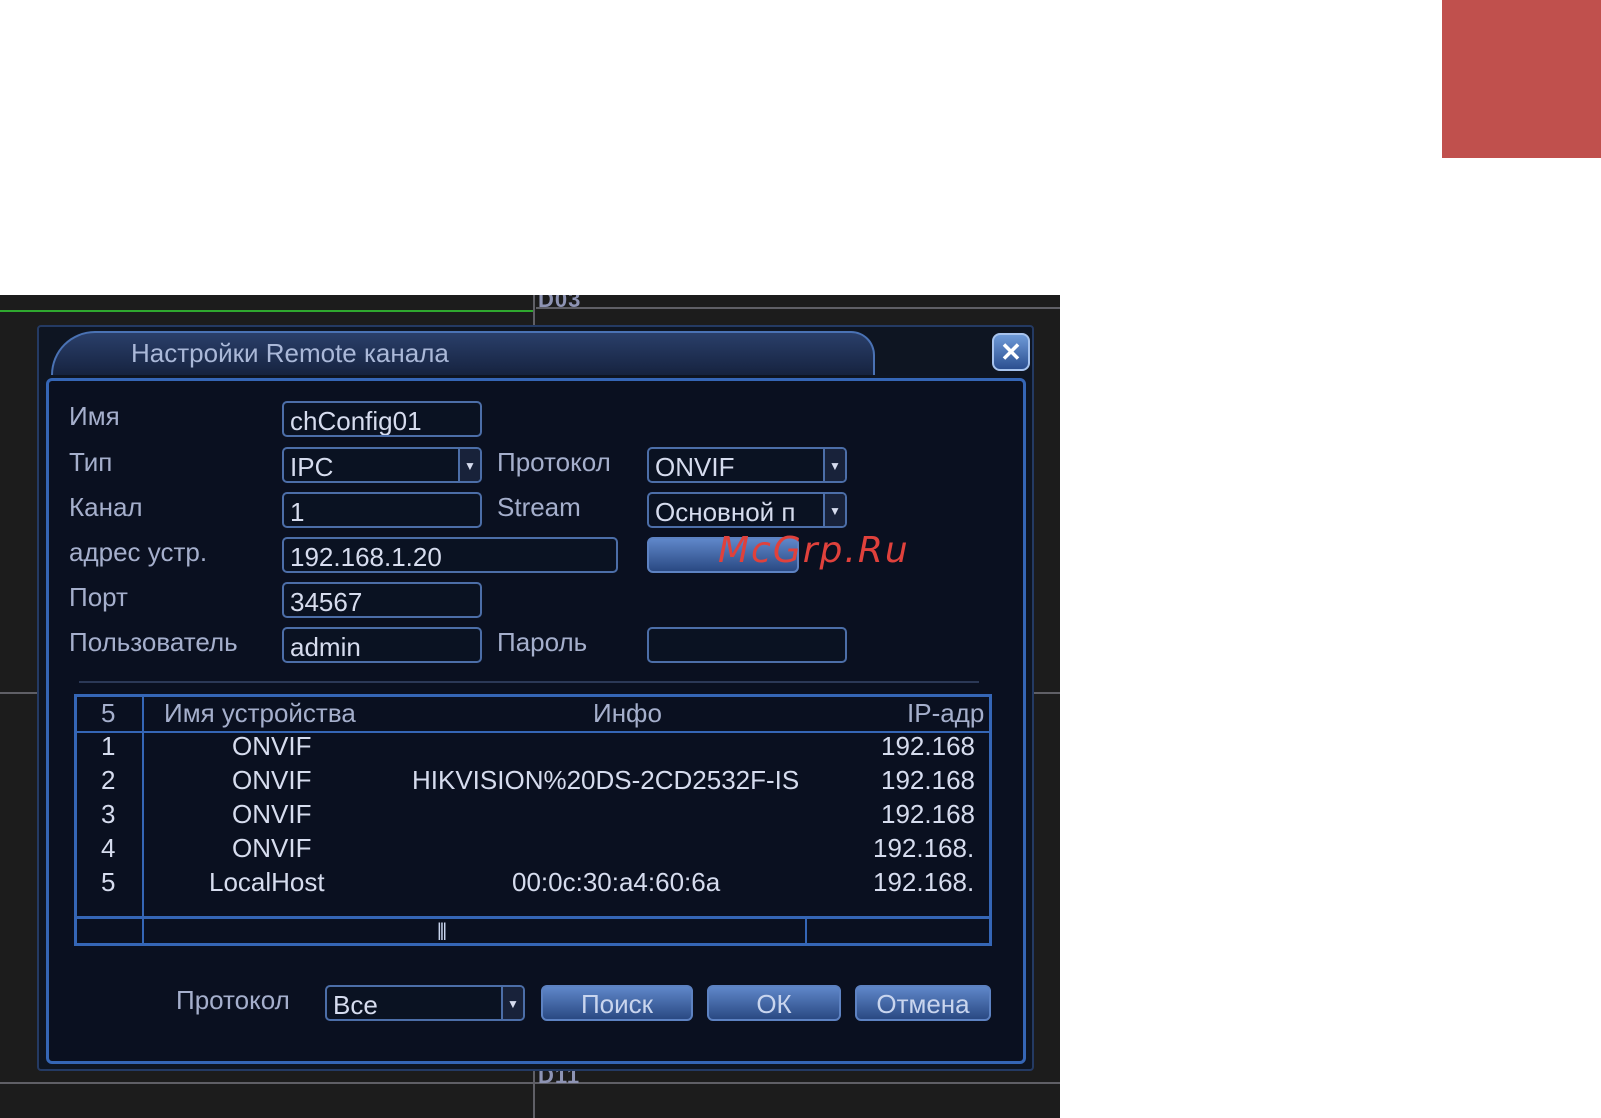 This screenshot has height=1118, width=1601. What do you see at coordinates (533, 715) in the screenshot?
I see `table-header: 5 Имя устройства Инфо IP-адр` at bounding box center [533, 715].